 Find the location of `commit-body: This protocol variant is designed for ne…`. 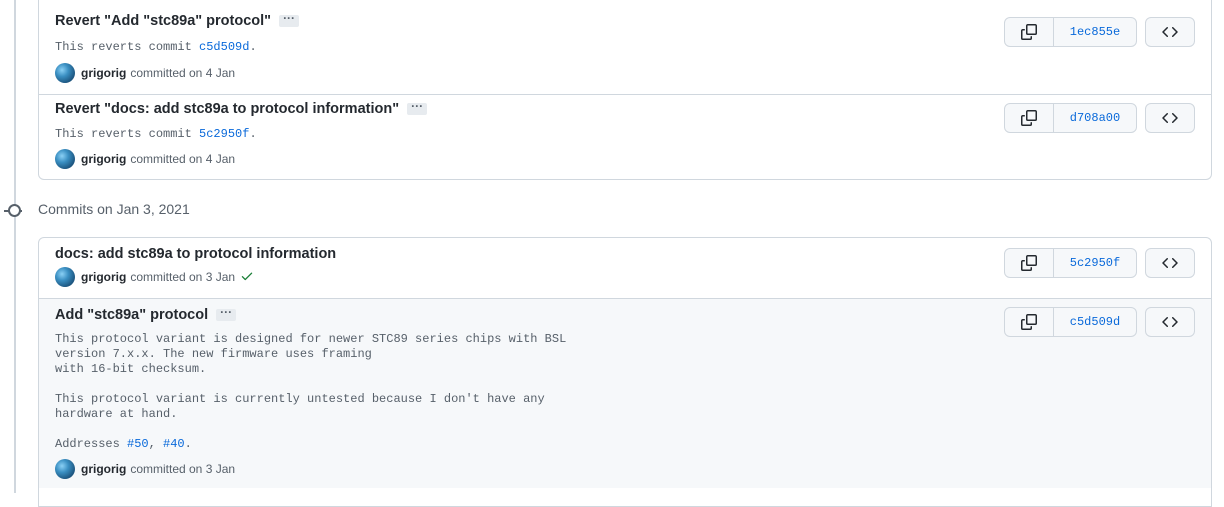

commit-body: This protocol variant is designed for ne… is located at coordinates (310, 392).